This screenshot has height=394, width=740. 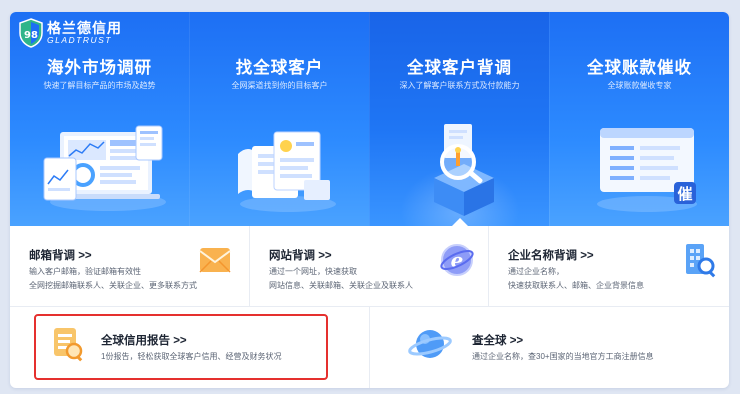 What do you see at coordinates (287, 171) in the screenshot?
I see `contact-cards-icon` at bounding box center [287, 171].